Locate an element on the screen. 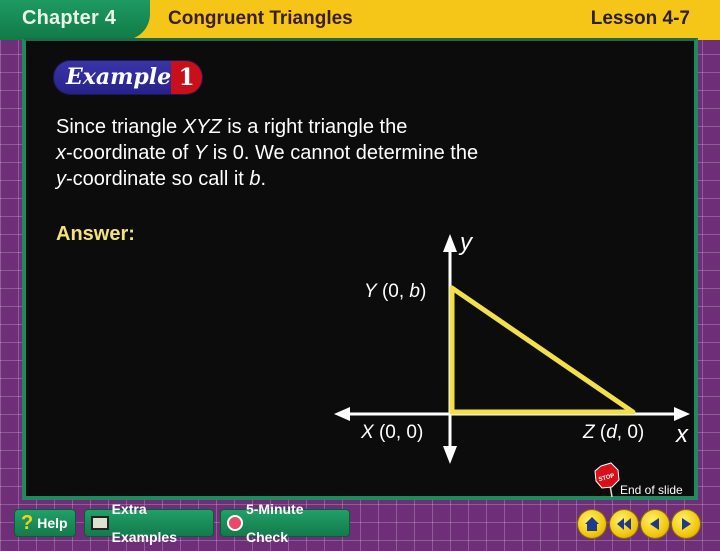 Image resolution: width=720 pixels, height=551 pixels. text-run: , 0) is located at coordinates (630, 432).